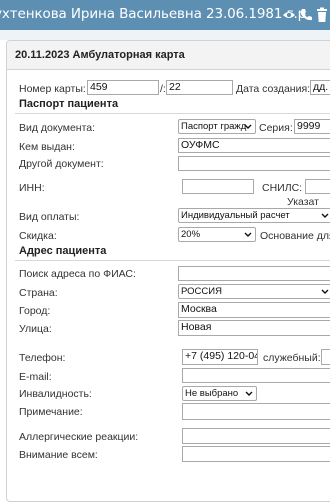 The width and height of the screenshot is (330, 502). What do you see at coordinates (256, 411) in the screenshot?
I see `note-input` at bounding box center [256, 411].